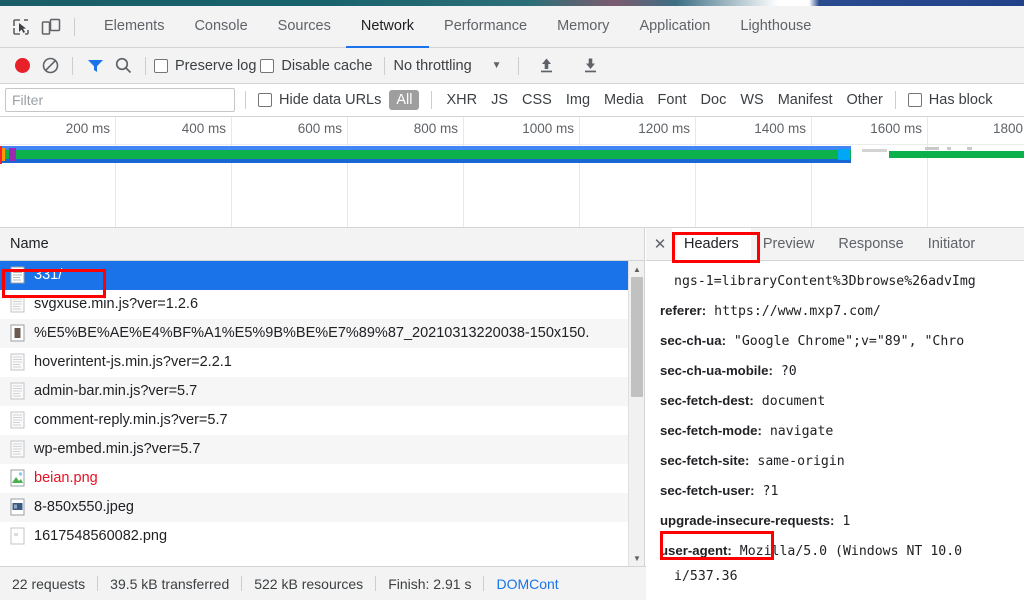 This screenshot has height=600, width=1024. I want to click on preserve-log-checkbox: Preserve log, so click(205, 66).